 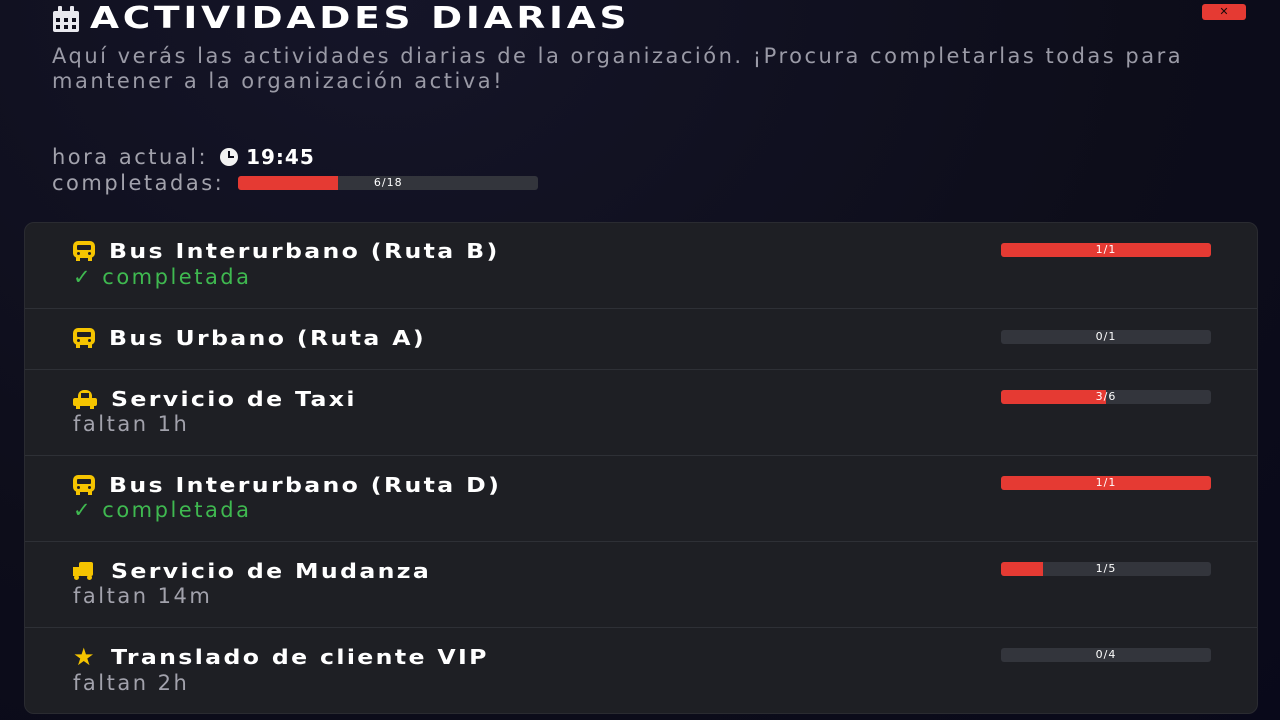 I want to click on activity-header: Servicio de Taxi, so click(x=213, y=399).